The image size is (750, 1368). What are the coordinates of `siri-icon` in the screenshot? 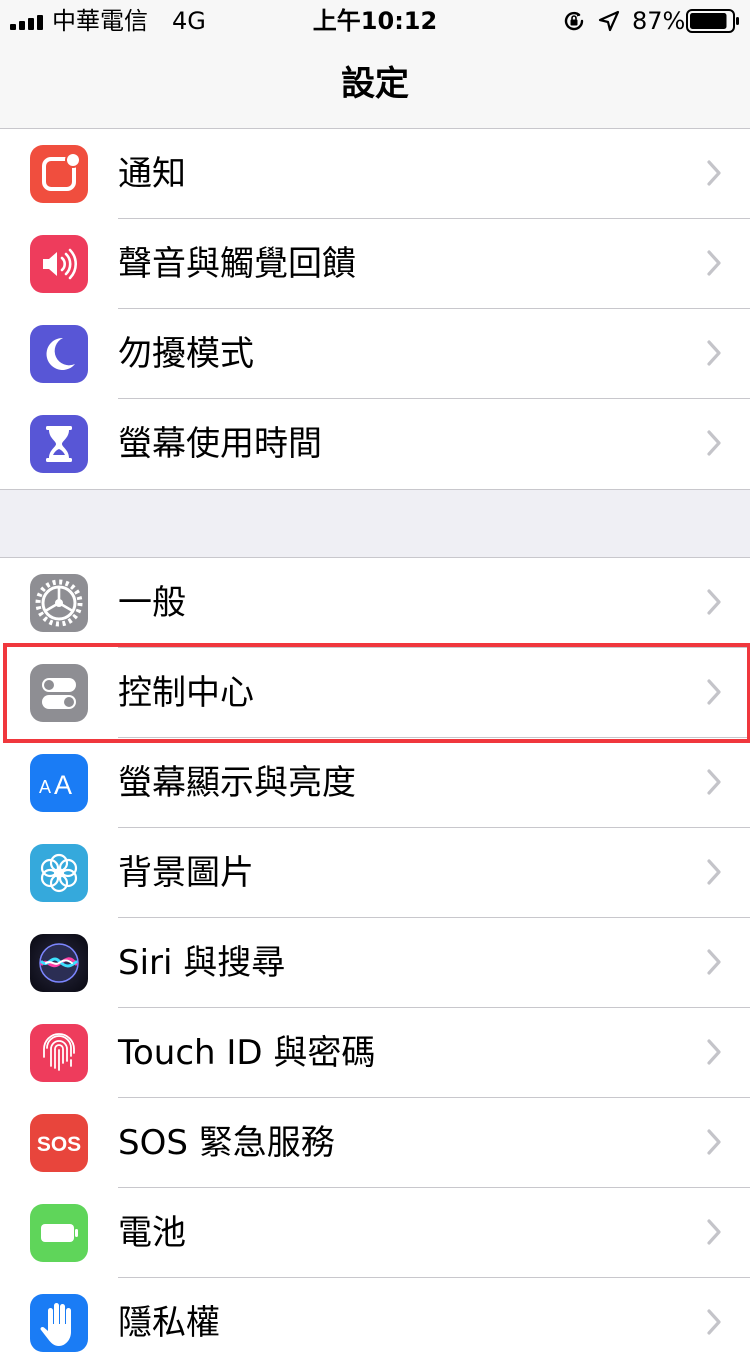 It's located at (59, 963).